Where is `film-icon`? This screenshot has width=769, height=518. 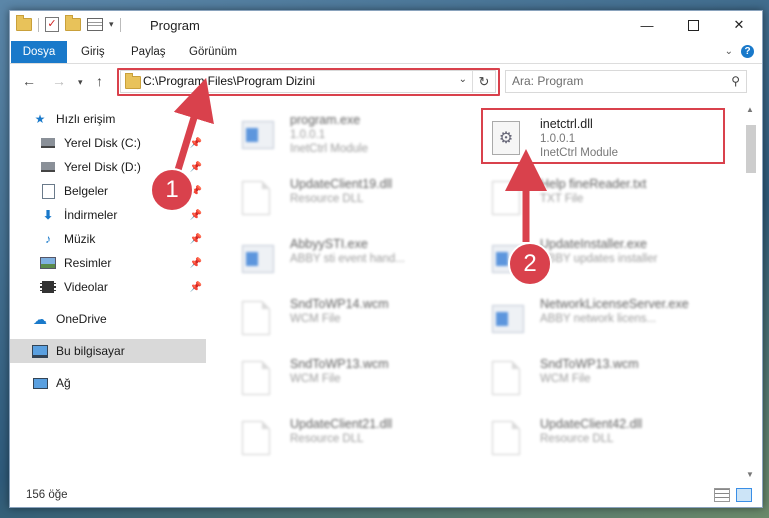 film-icon is located at coordinates (48, 287).